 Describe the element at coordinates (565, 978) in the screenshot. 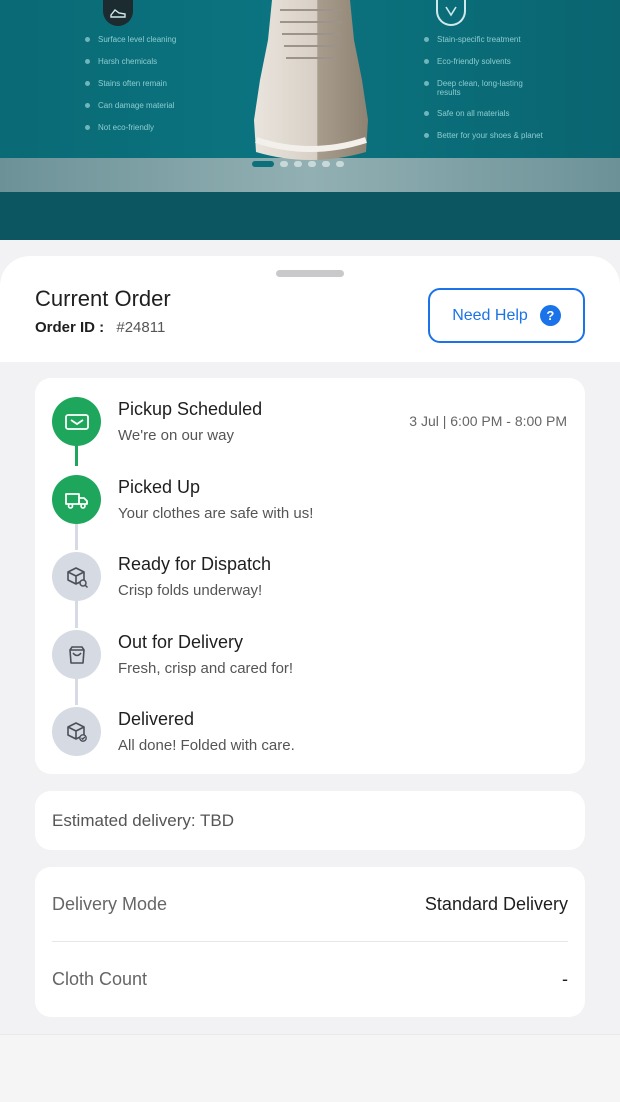

I see `detail-value: -` at that location.